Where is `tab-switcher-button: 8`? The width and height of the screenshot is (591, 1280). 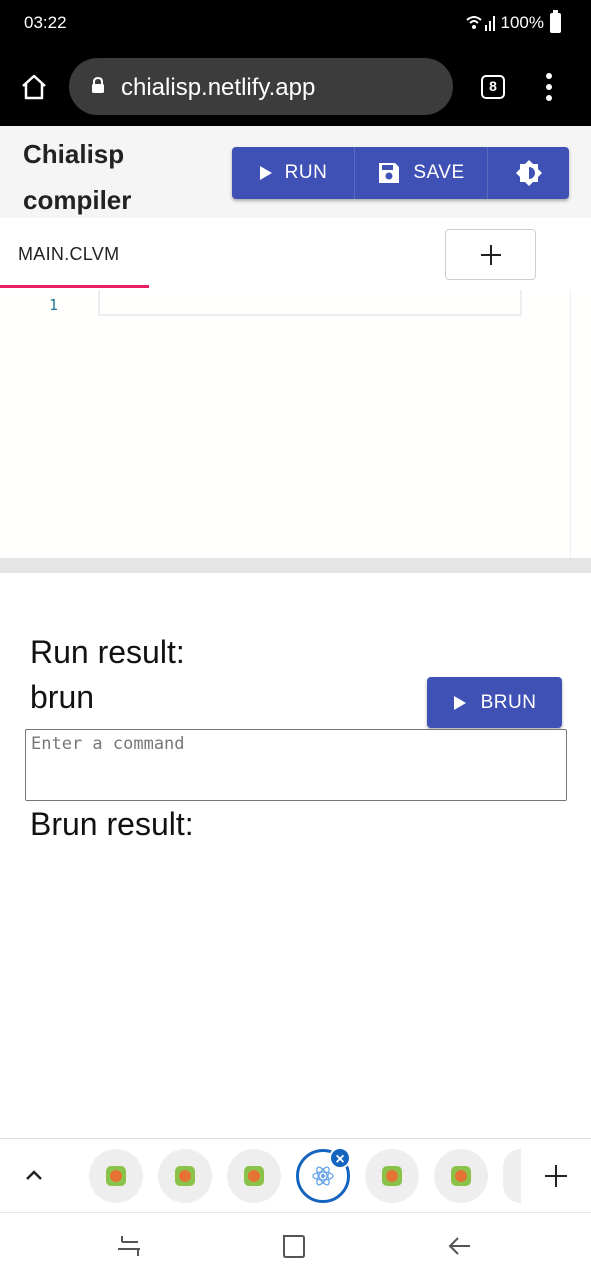
tab-switcher-button: 8 is located at coordinates (493, 87).